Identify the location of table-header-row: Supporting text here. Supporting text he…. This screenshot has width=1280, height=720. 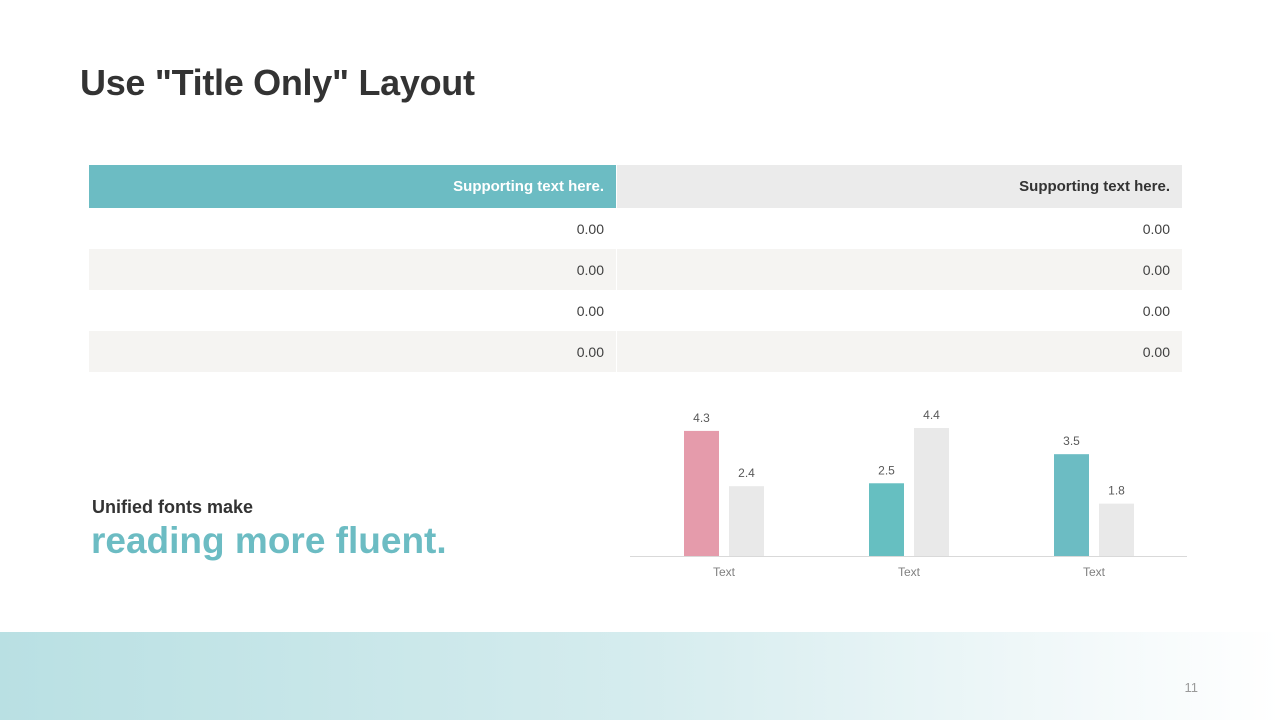
(635, 186).